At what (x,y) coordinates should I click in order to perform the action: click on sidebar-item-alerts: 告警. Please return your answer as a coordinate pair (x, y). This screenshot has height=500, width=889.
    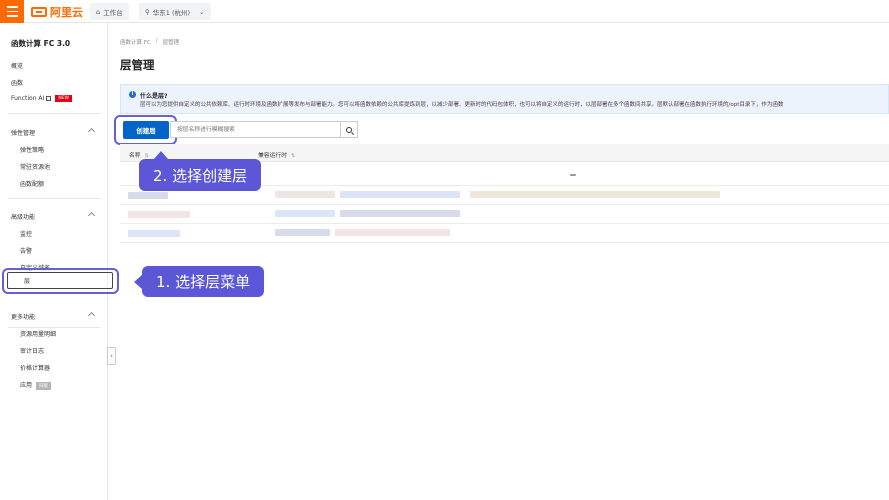
    Looking at the image, I should click on (26, 250).